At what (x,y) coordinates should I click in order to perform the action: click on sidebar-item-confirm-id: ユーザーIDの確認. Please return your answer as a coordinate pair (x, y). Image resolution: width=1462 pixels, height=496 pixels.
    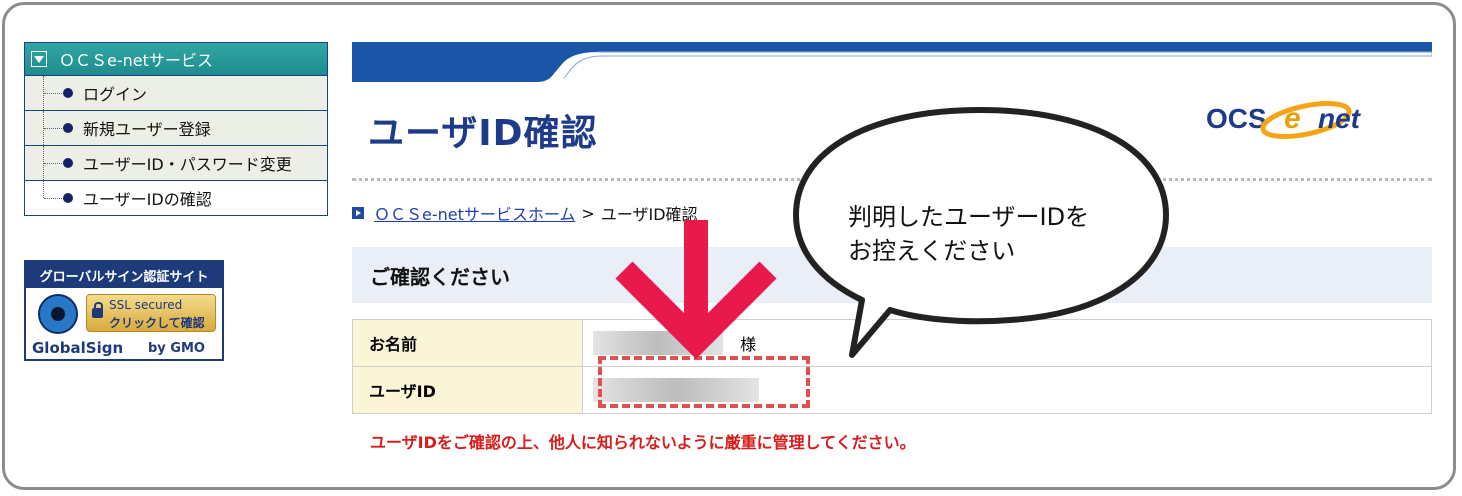
    Looking at the image, I should click on (176, 197).